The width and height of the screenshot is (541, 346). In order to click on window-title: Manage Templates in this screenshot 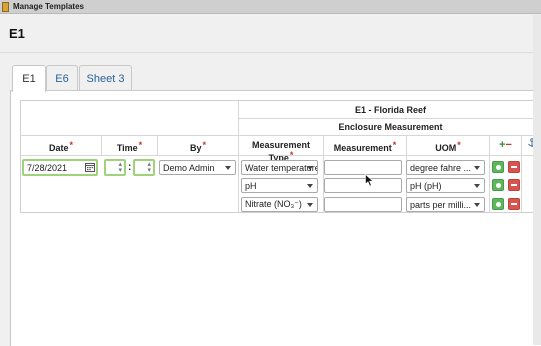, I will do `click(48, 6)`.